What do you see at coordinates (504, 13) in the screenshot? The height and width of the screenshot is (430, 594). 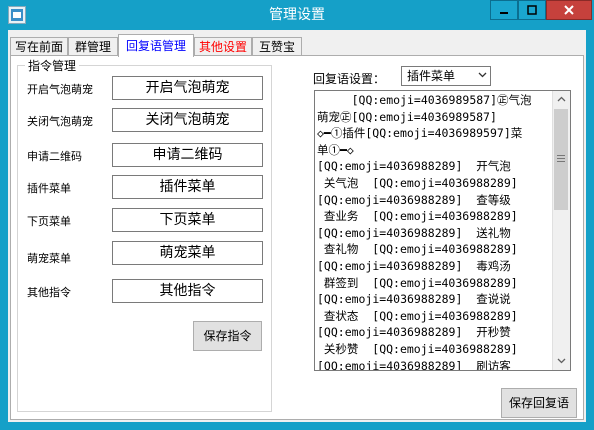 I see `minimize-icon` at bounding box center [504, 13].